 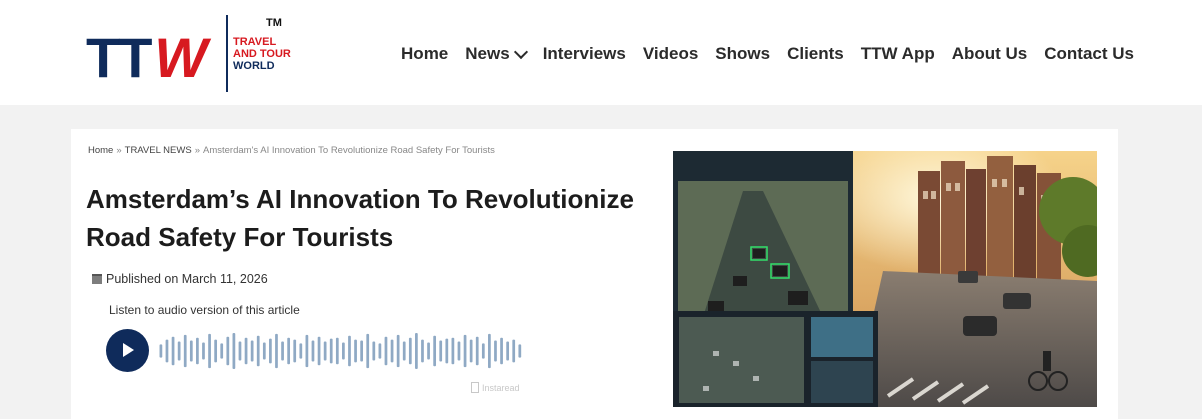 I want to click on logo-divider, so click(x=227, y=53).